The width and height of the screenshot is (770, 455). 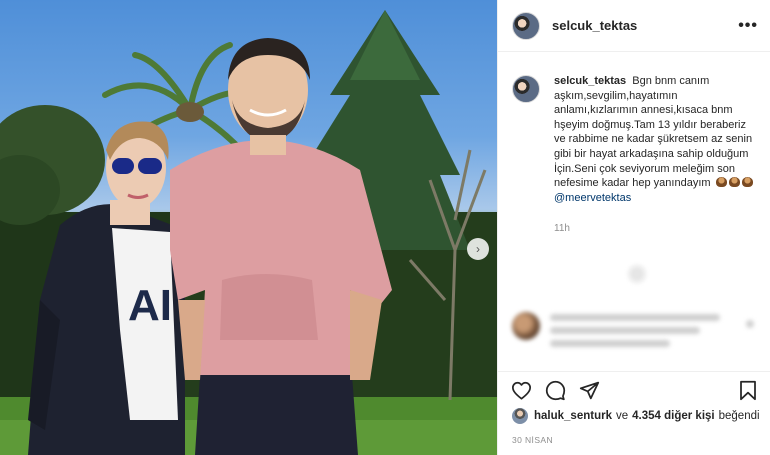 What do you see at coordinates (521, 391) in the screenshot?
I see `heart-icon` at bounding box center [521, 391].